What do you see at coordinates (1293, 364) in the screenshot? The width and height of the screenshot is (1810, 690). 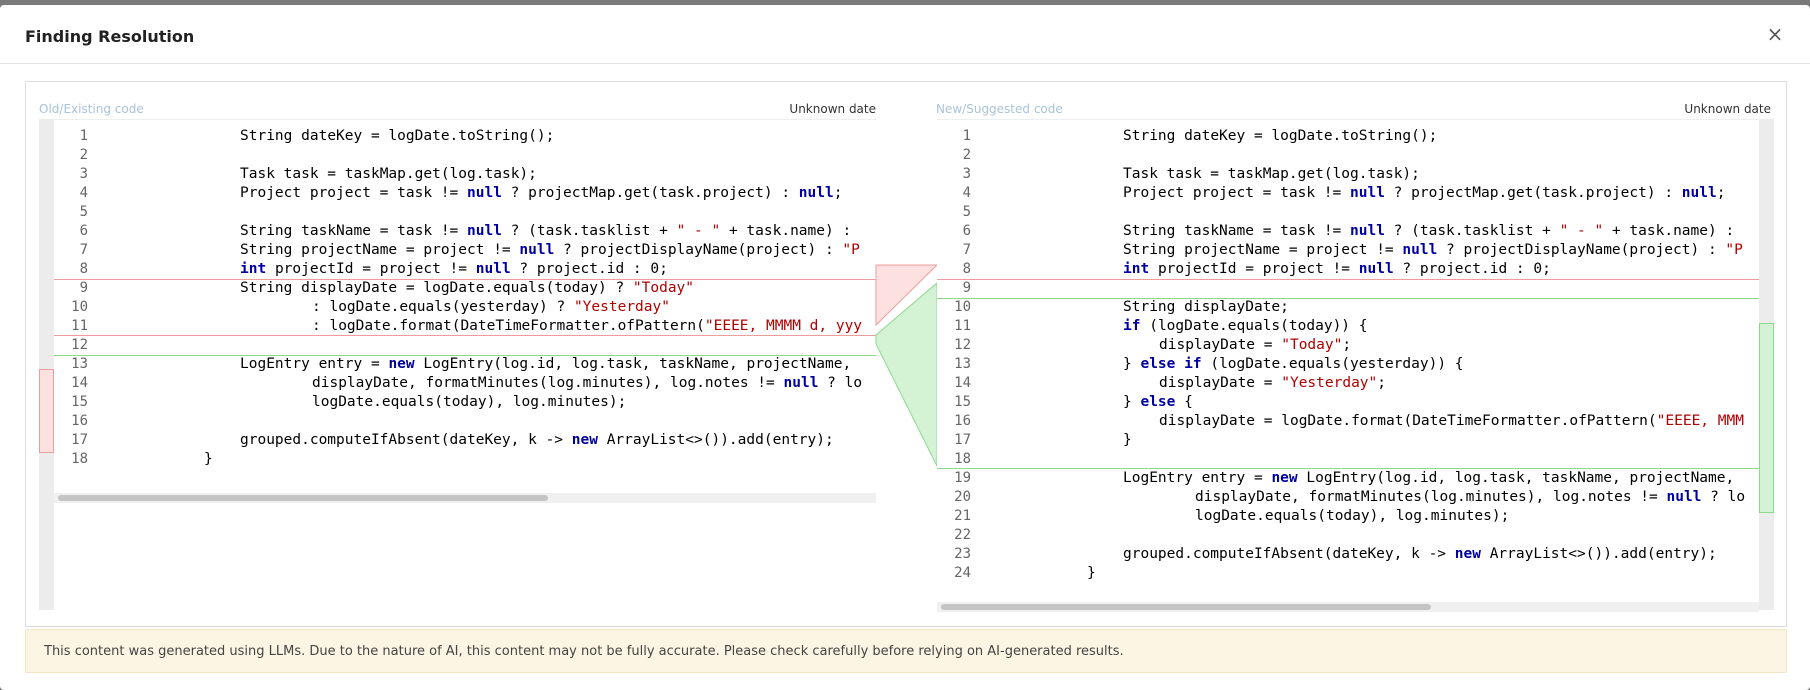 I see `new-code-line-text: } else if (logDate.equals(yesterday)) {` at bounding box center [1293, 364].